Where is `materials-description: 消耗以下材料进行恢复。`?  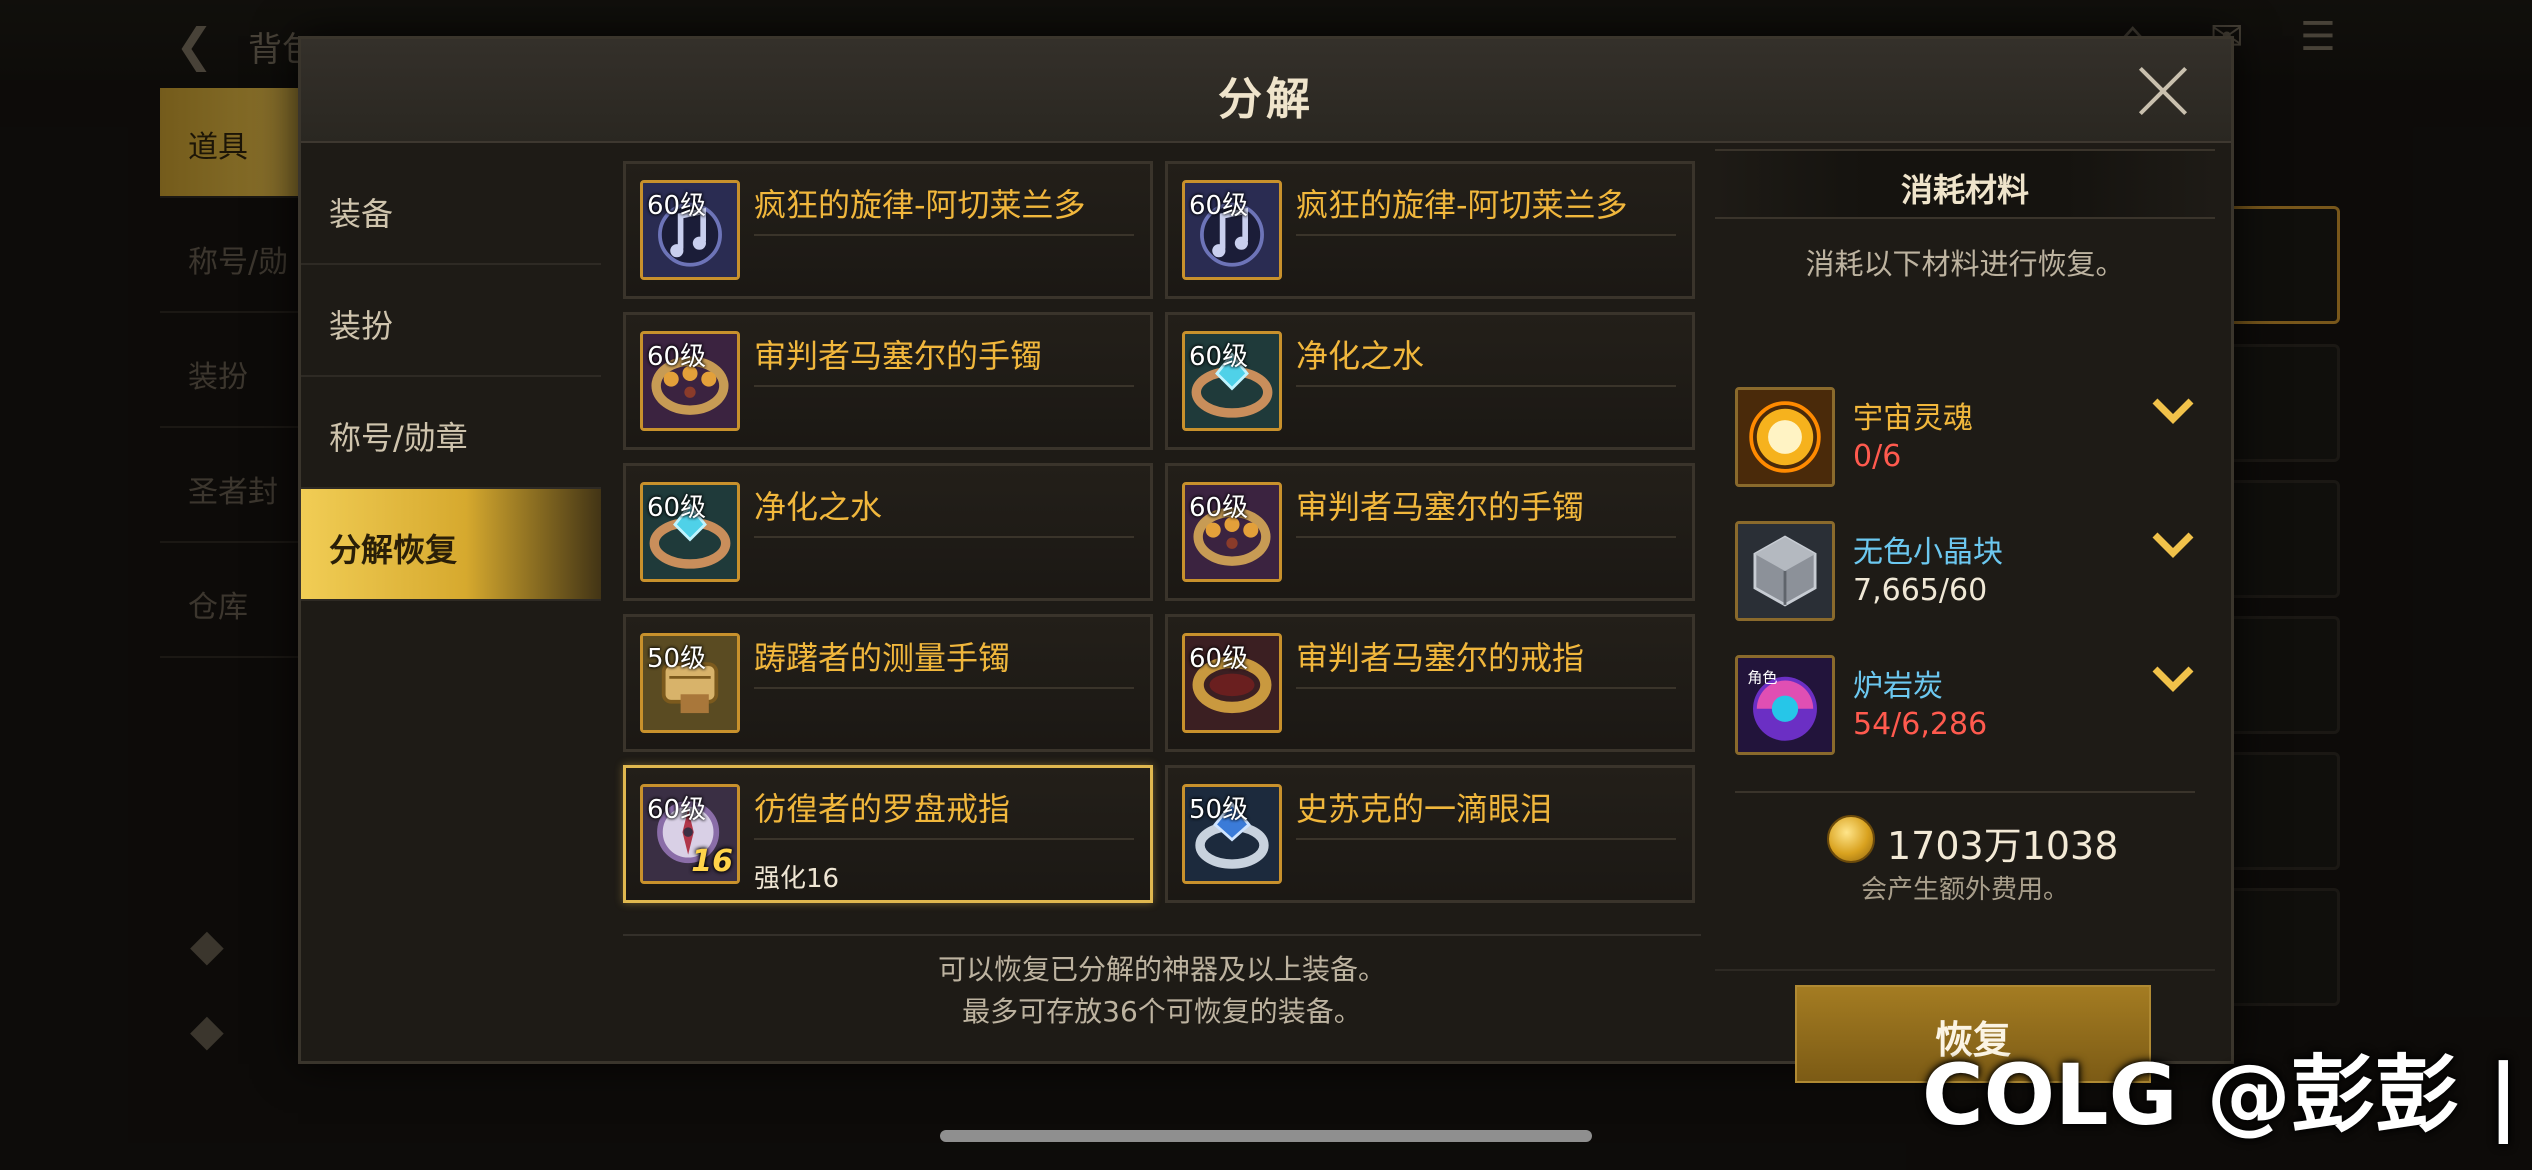 materials-description: 消耗以下材料进行恢复。 is located at coordinates (1965, 264).